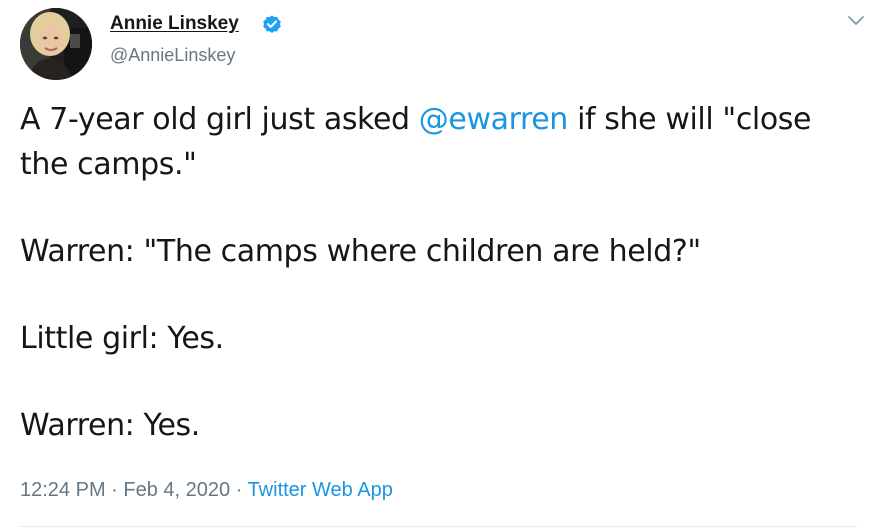 The width and height of the screenshot is (877, 529). I want to click on tweet-line-5: Warren: Yes., so click(110, 425).